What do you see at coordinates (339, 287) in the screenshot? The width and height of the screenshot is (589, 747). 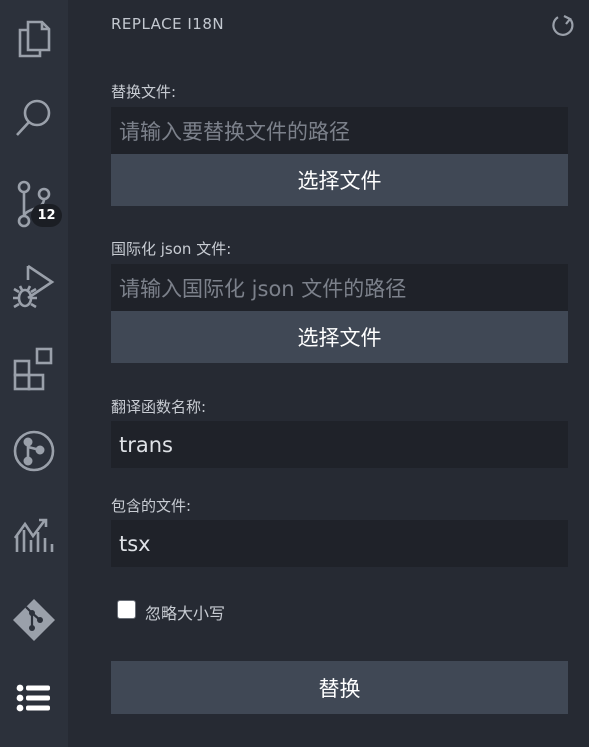 I see `i18n-json-input: 请输入国际化 json 文件的路径` at bounding box center [339, 287].